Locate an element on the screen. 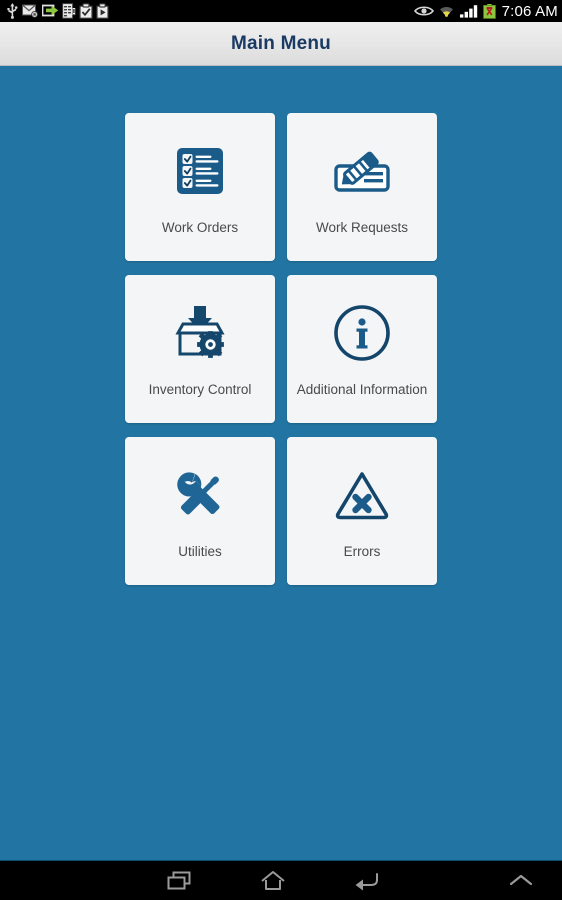  menu-tile-utilities: Utilities is located at coordinates (200, 511).